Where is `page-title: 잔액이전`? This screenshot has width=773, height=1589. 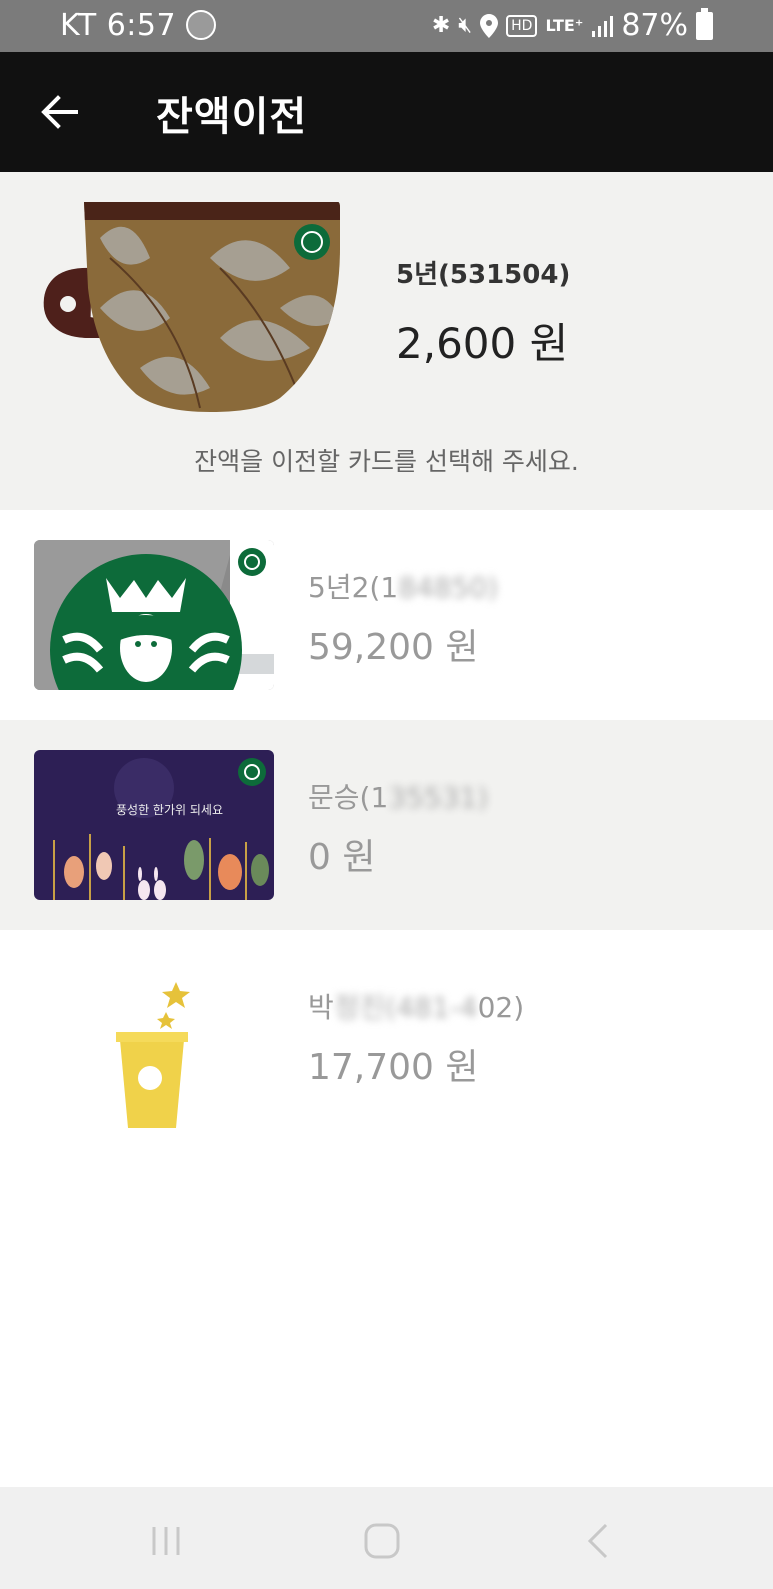 page-title: 잔액이전 is located at coordinates (232, 117).